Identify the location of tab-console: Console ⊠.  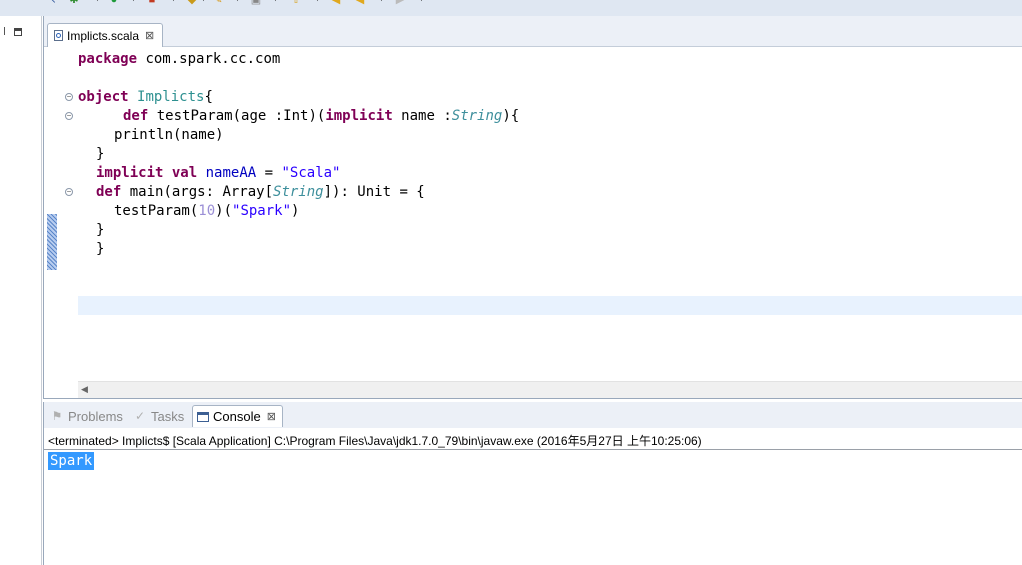
(237, 416).